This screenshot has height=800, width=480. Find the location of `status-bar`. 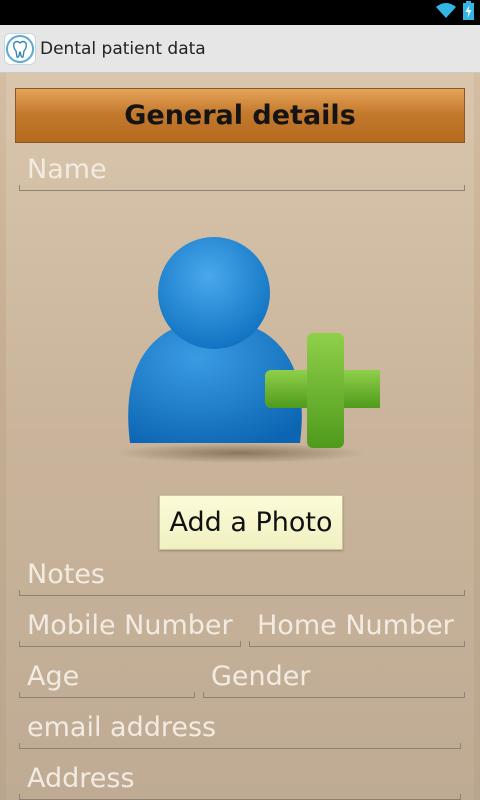

status-bar is located at coordinates (240, 12).